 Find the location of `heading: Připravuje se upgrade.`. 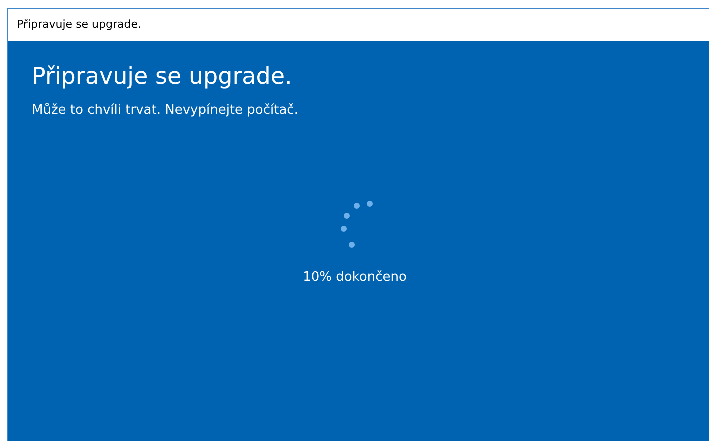

heading: Připravuje se upgrade. is located at coordinates (162, 77).